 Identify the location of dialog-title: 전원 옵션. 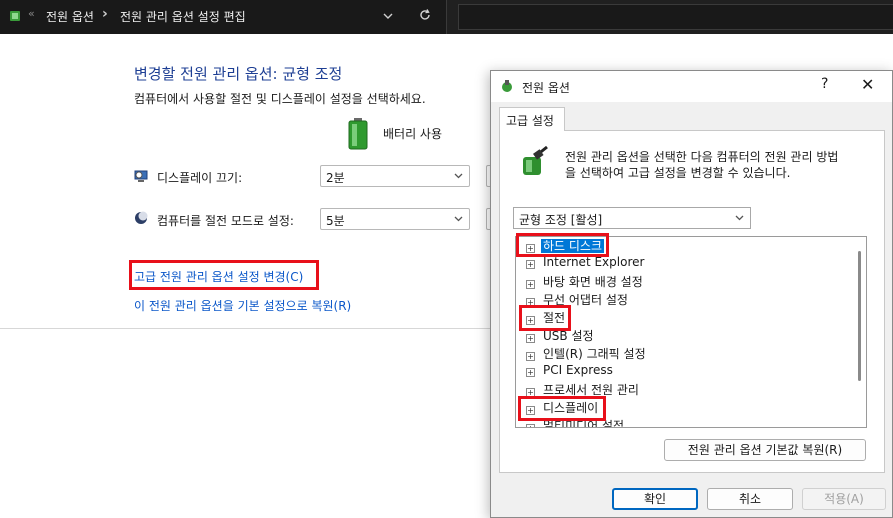
(546, 88).